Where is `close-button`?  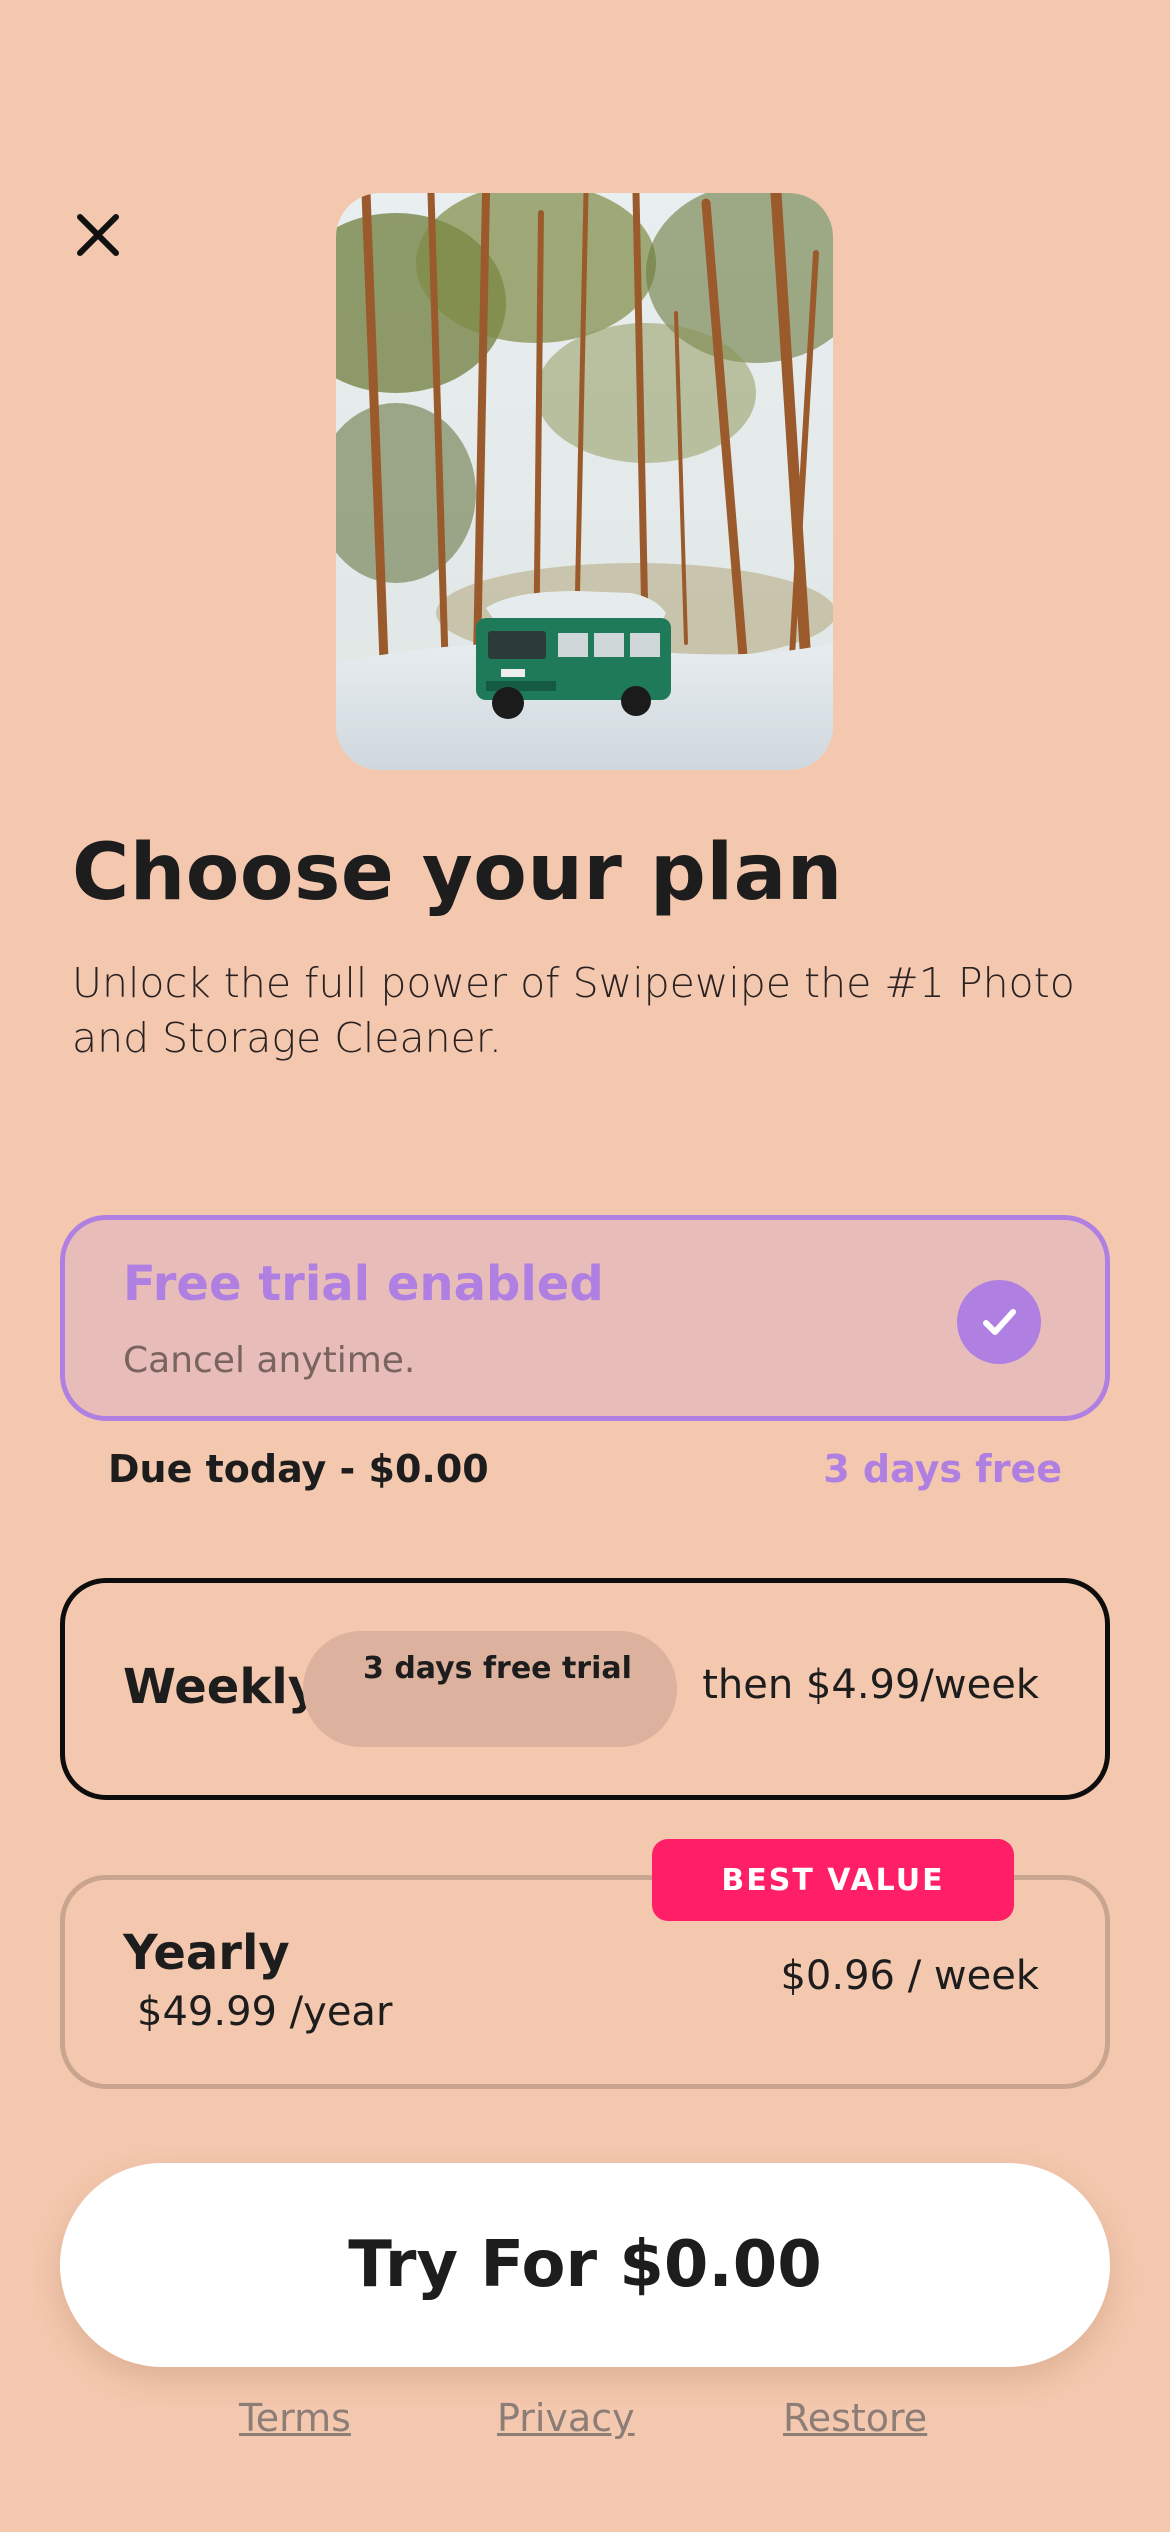 close-button is located at coordinates (98, 235).